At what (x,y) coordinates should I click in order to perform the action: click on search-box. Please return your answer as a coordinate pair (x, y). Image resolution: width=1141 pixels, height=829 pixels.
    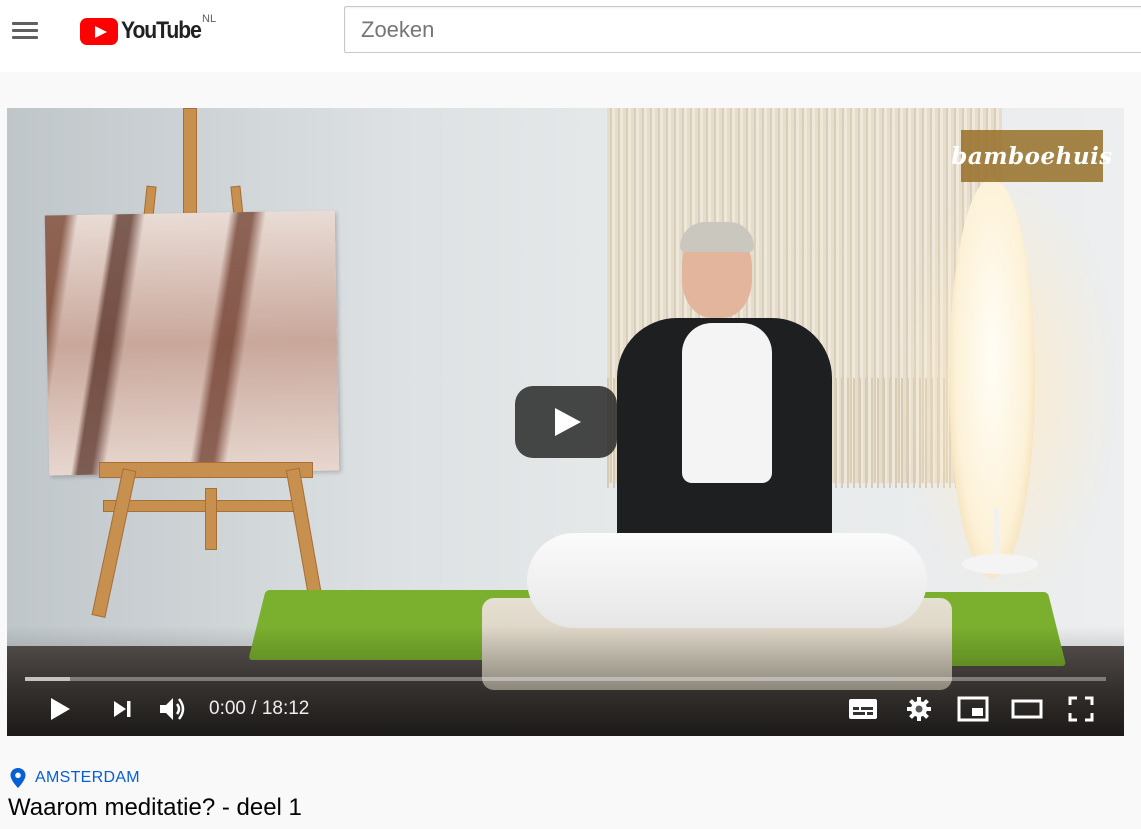
    Looking at the image, I should click on (742, 29).